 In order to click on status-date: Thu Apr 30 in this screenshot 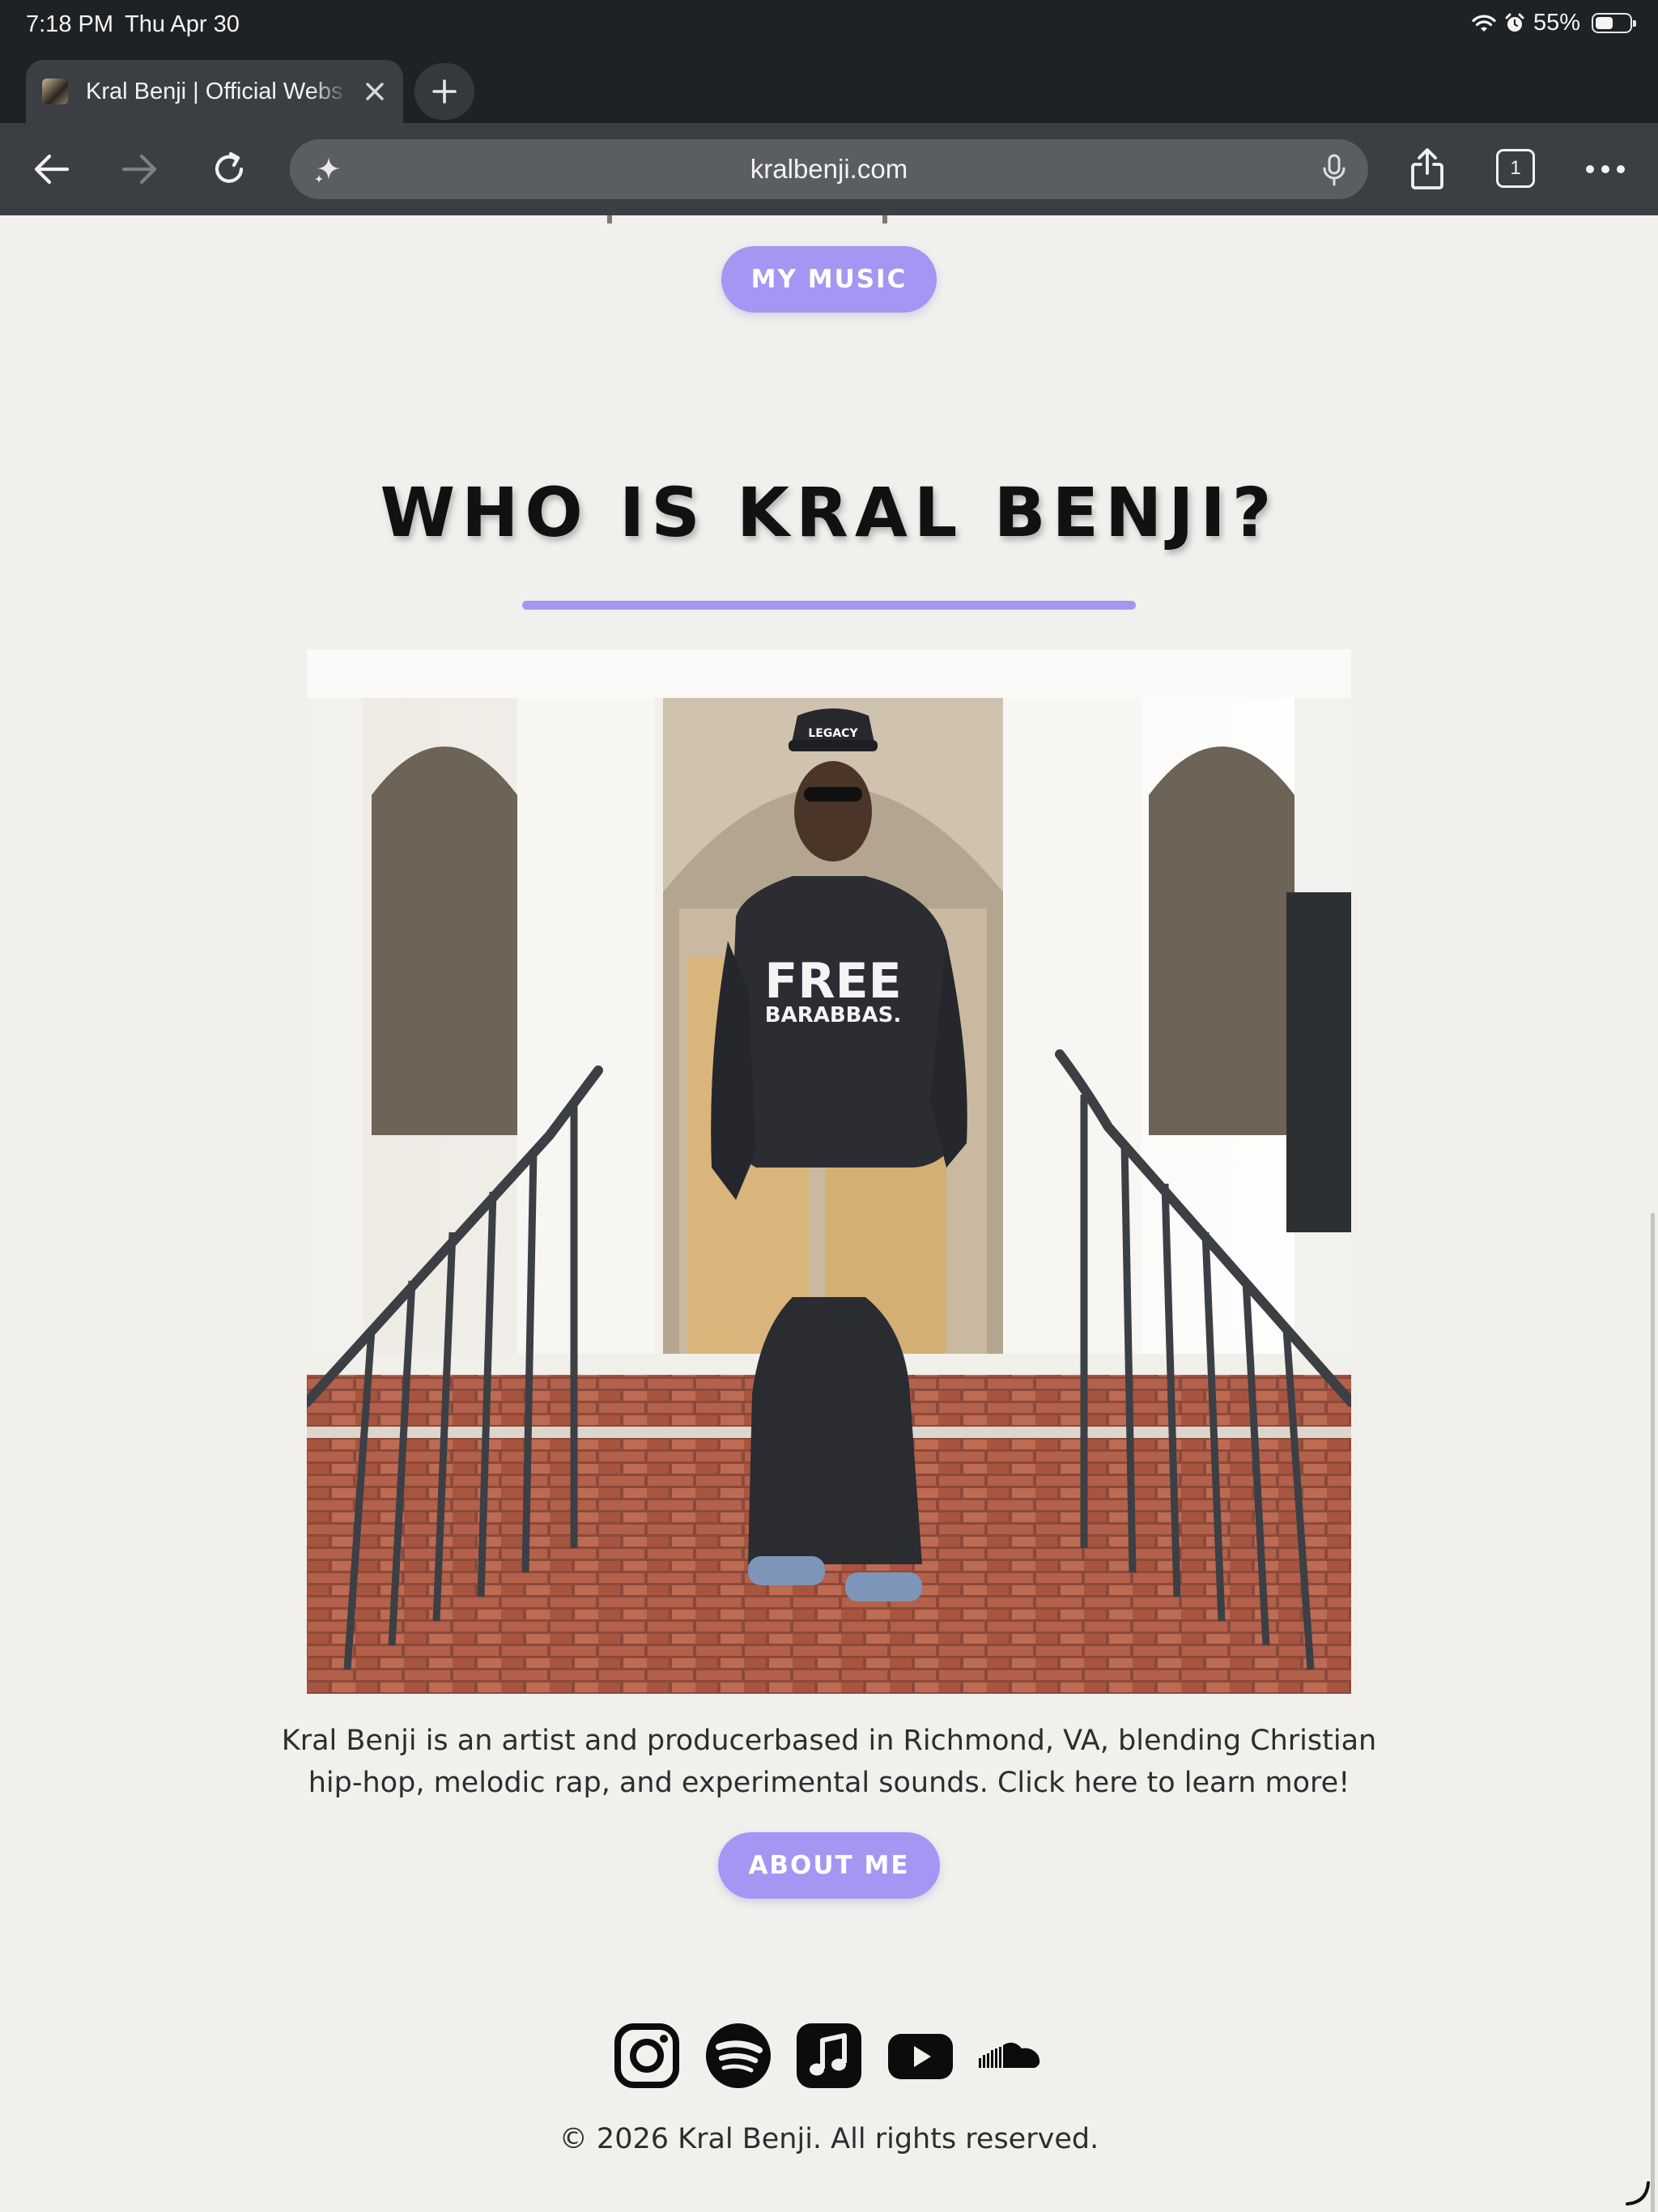, I will do `click(182, 24)`.